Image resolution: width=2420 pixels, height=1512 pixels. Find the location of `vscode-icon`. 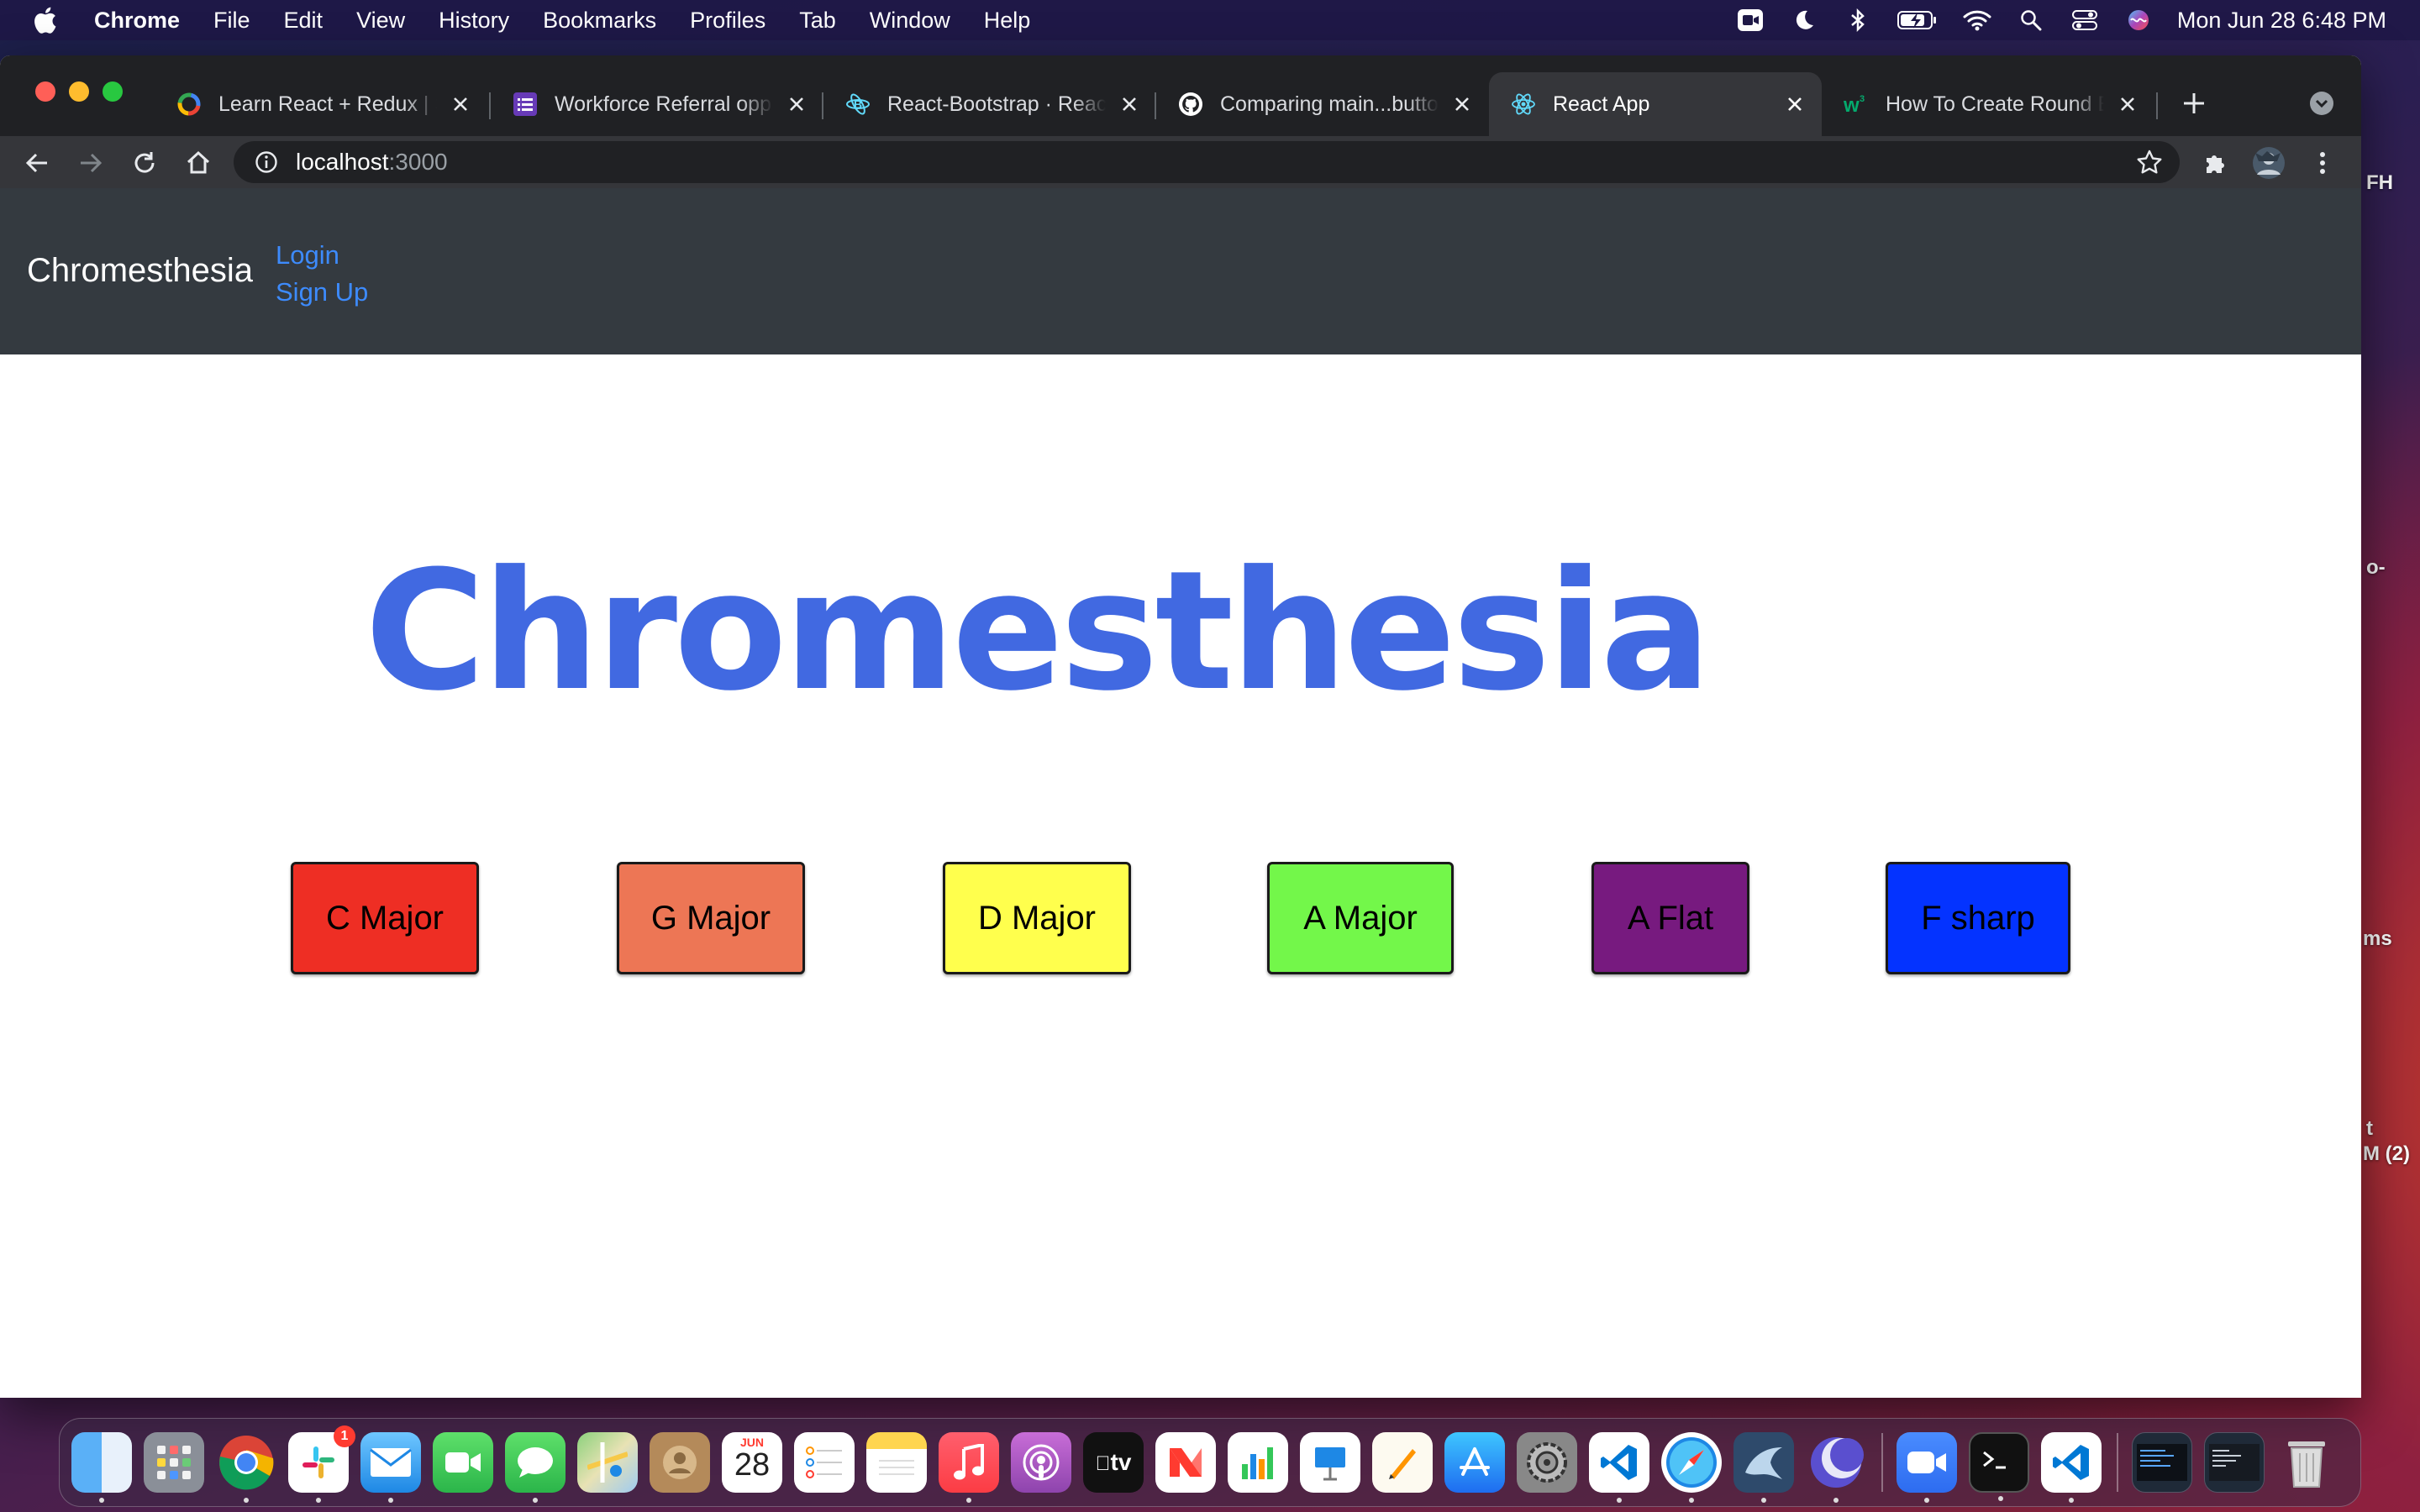

vscode-icon is located at coordinates (1619, 1467).